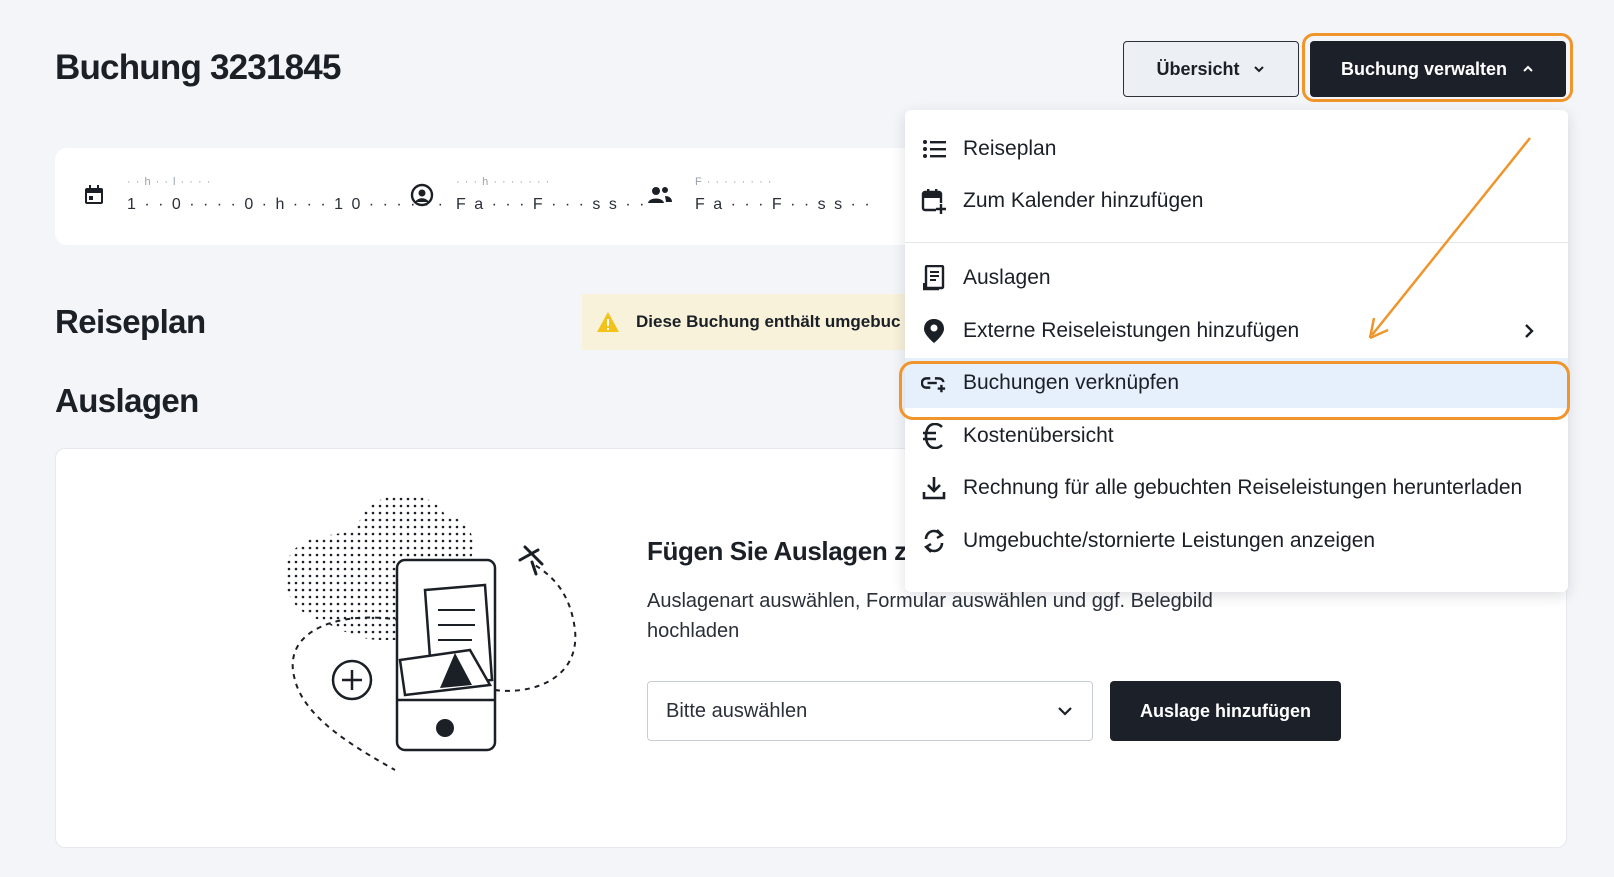 Image resolution: width=1614 pixels, height=877 pixels. What do you see at coordinates (551, 204) in the screenshot?
I see `info-value: F a · · · F · · · s s · ·` at bounding box center [551, 204].